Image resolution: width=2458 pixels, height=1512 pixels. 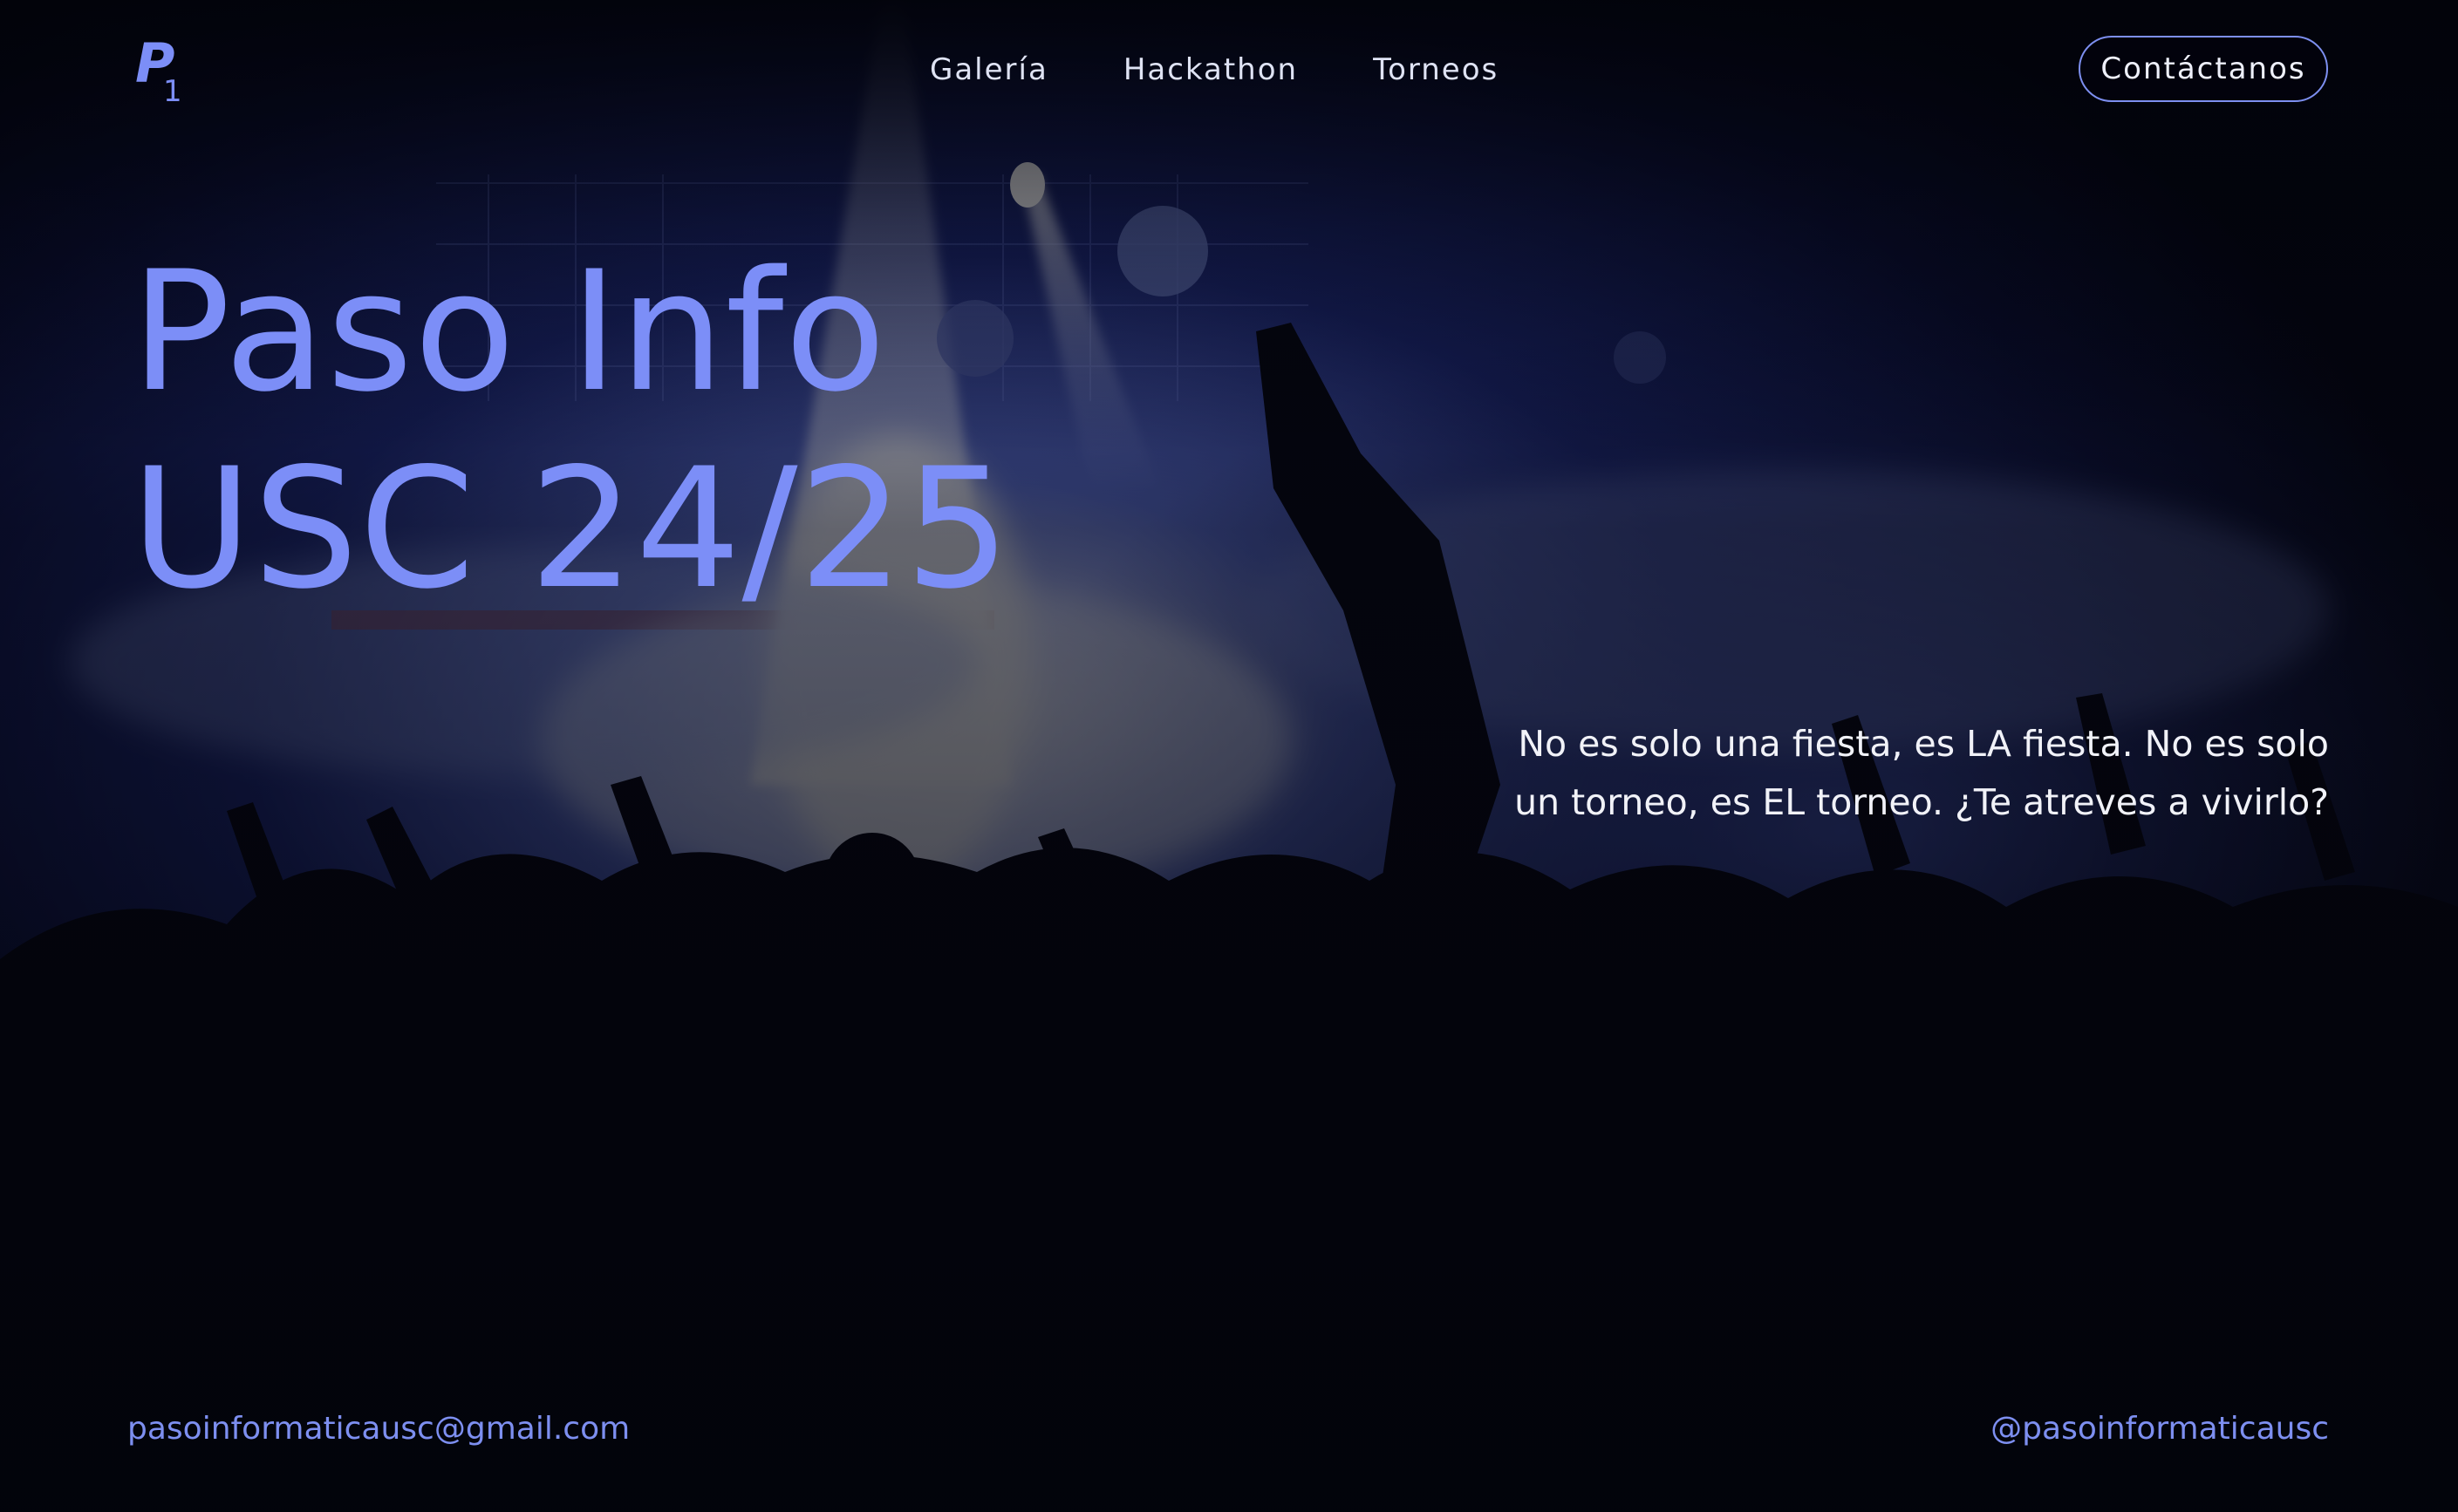 What do you see at coordinates (379, 1429) in the screenshot?
I see `contact-email-link: pasoinformaticausc@gmail.com` at bounding box center [379, 1429].